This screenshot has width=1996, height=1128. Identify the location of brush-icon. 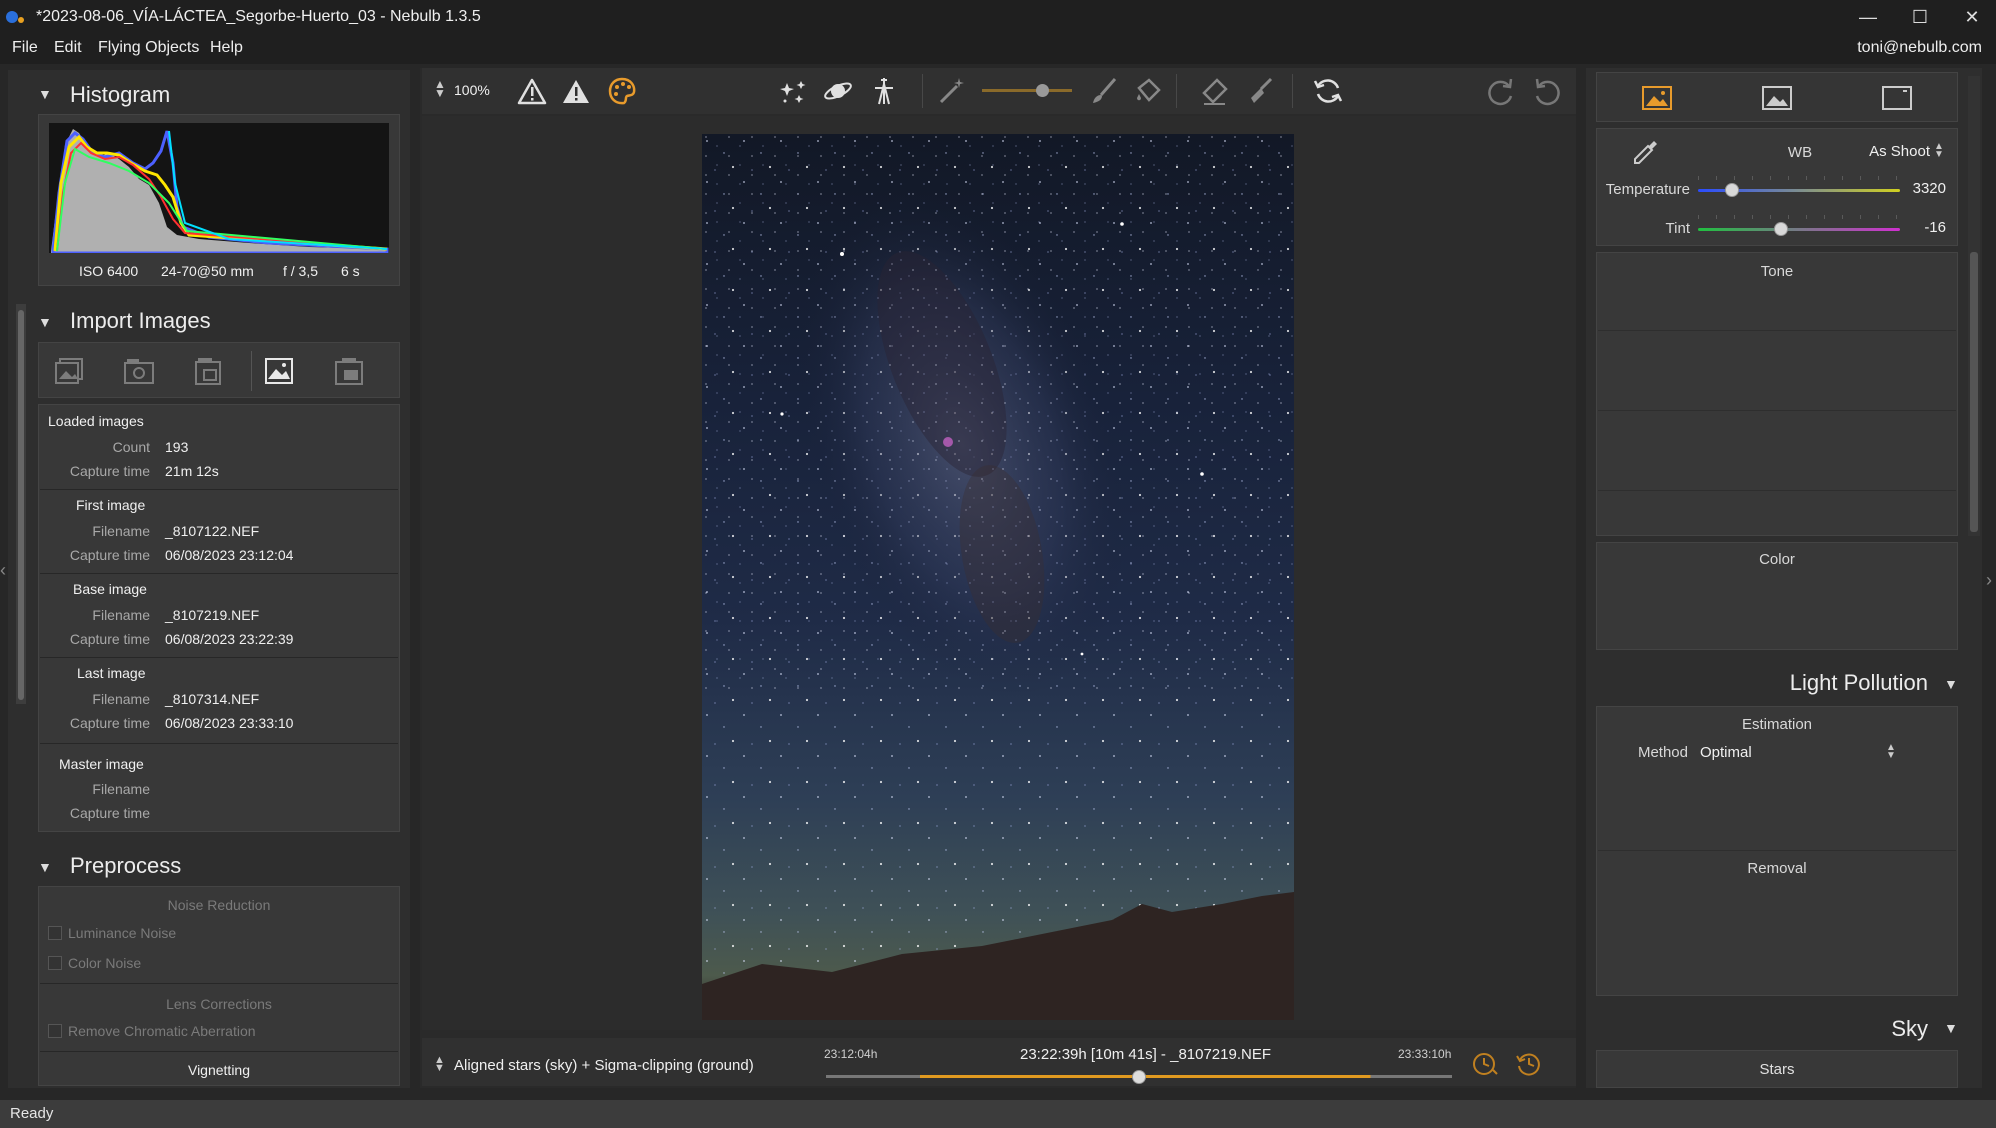
(1104, 91).